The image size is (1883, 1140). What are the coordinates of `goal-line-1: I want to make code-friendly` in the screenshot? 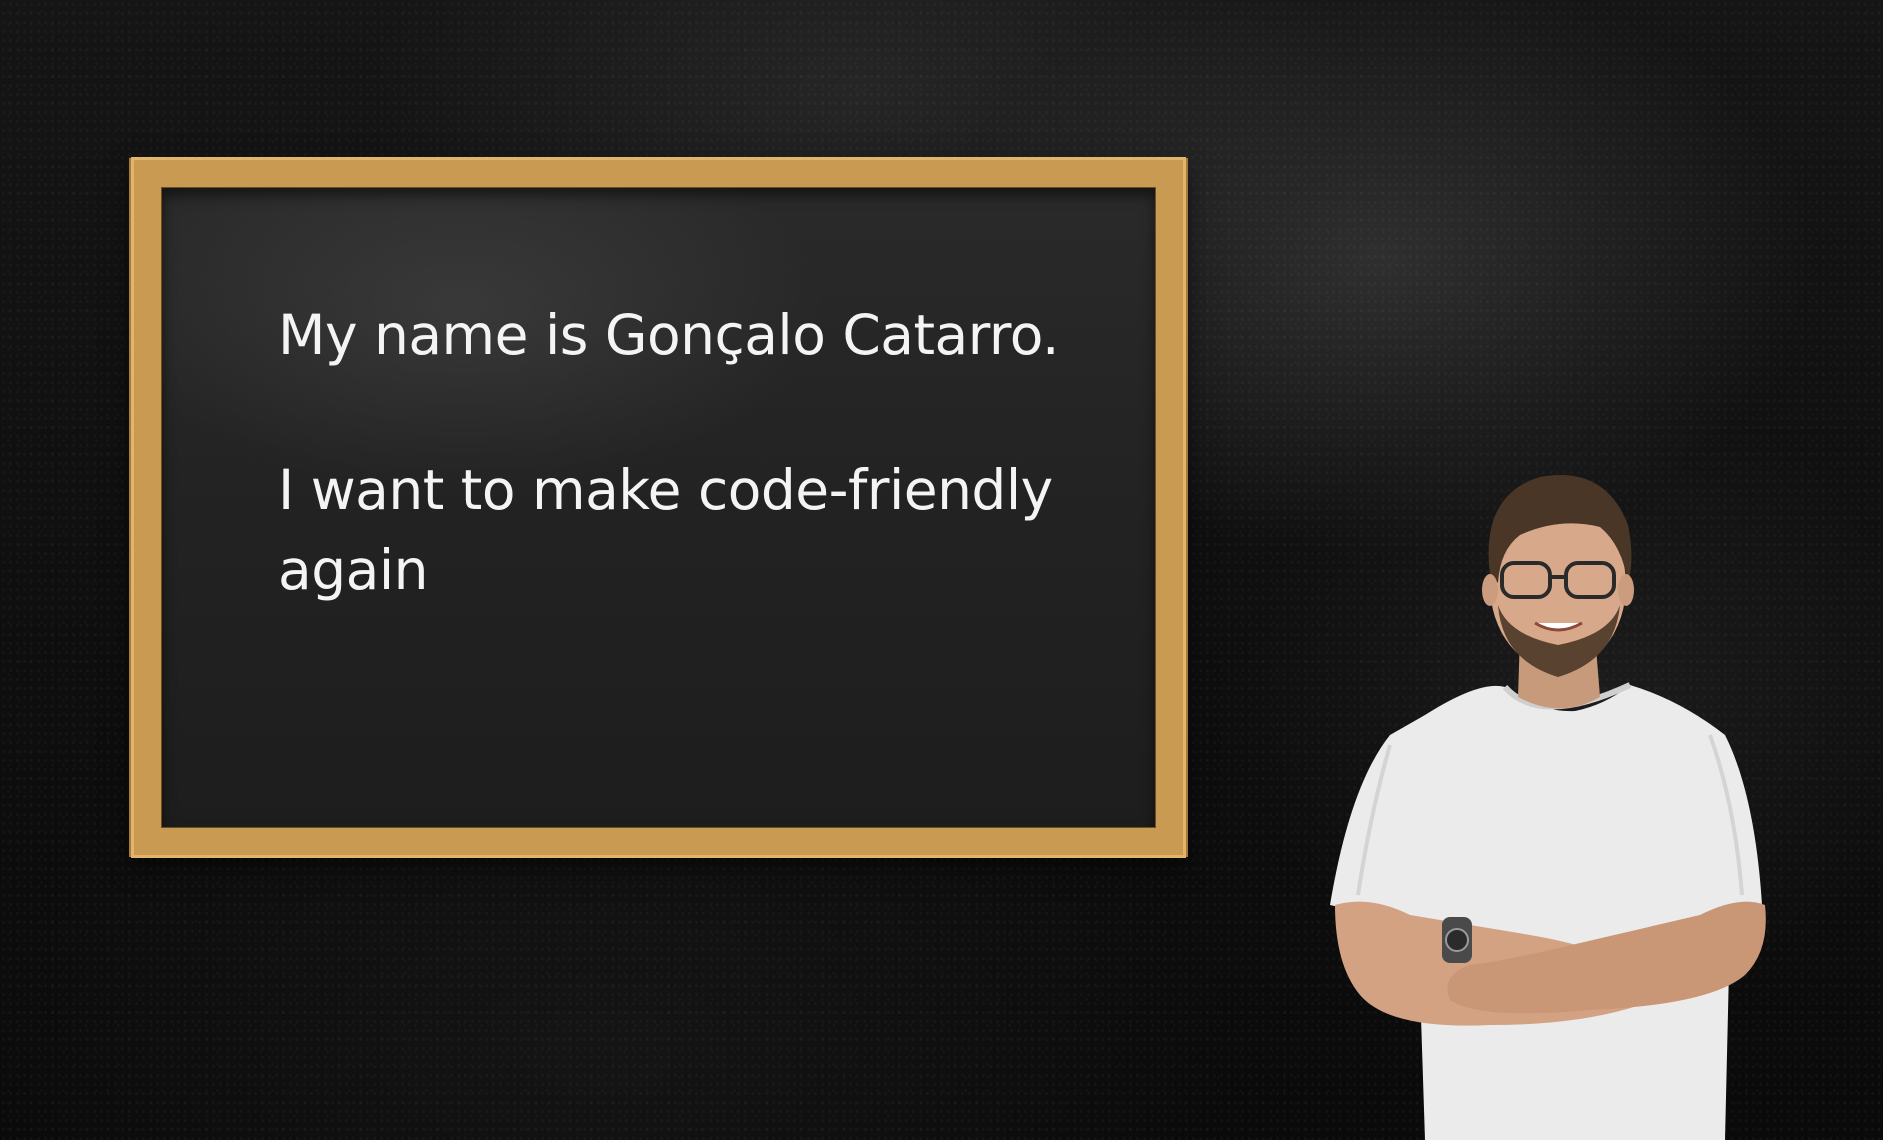 It's located at (665, 490).